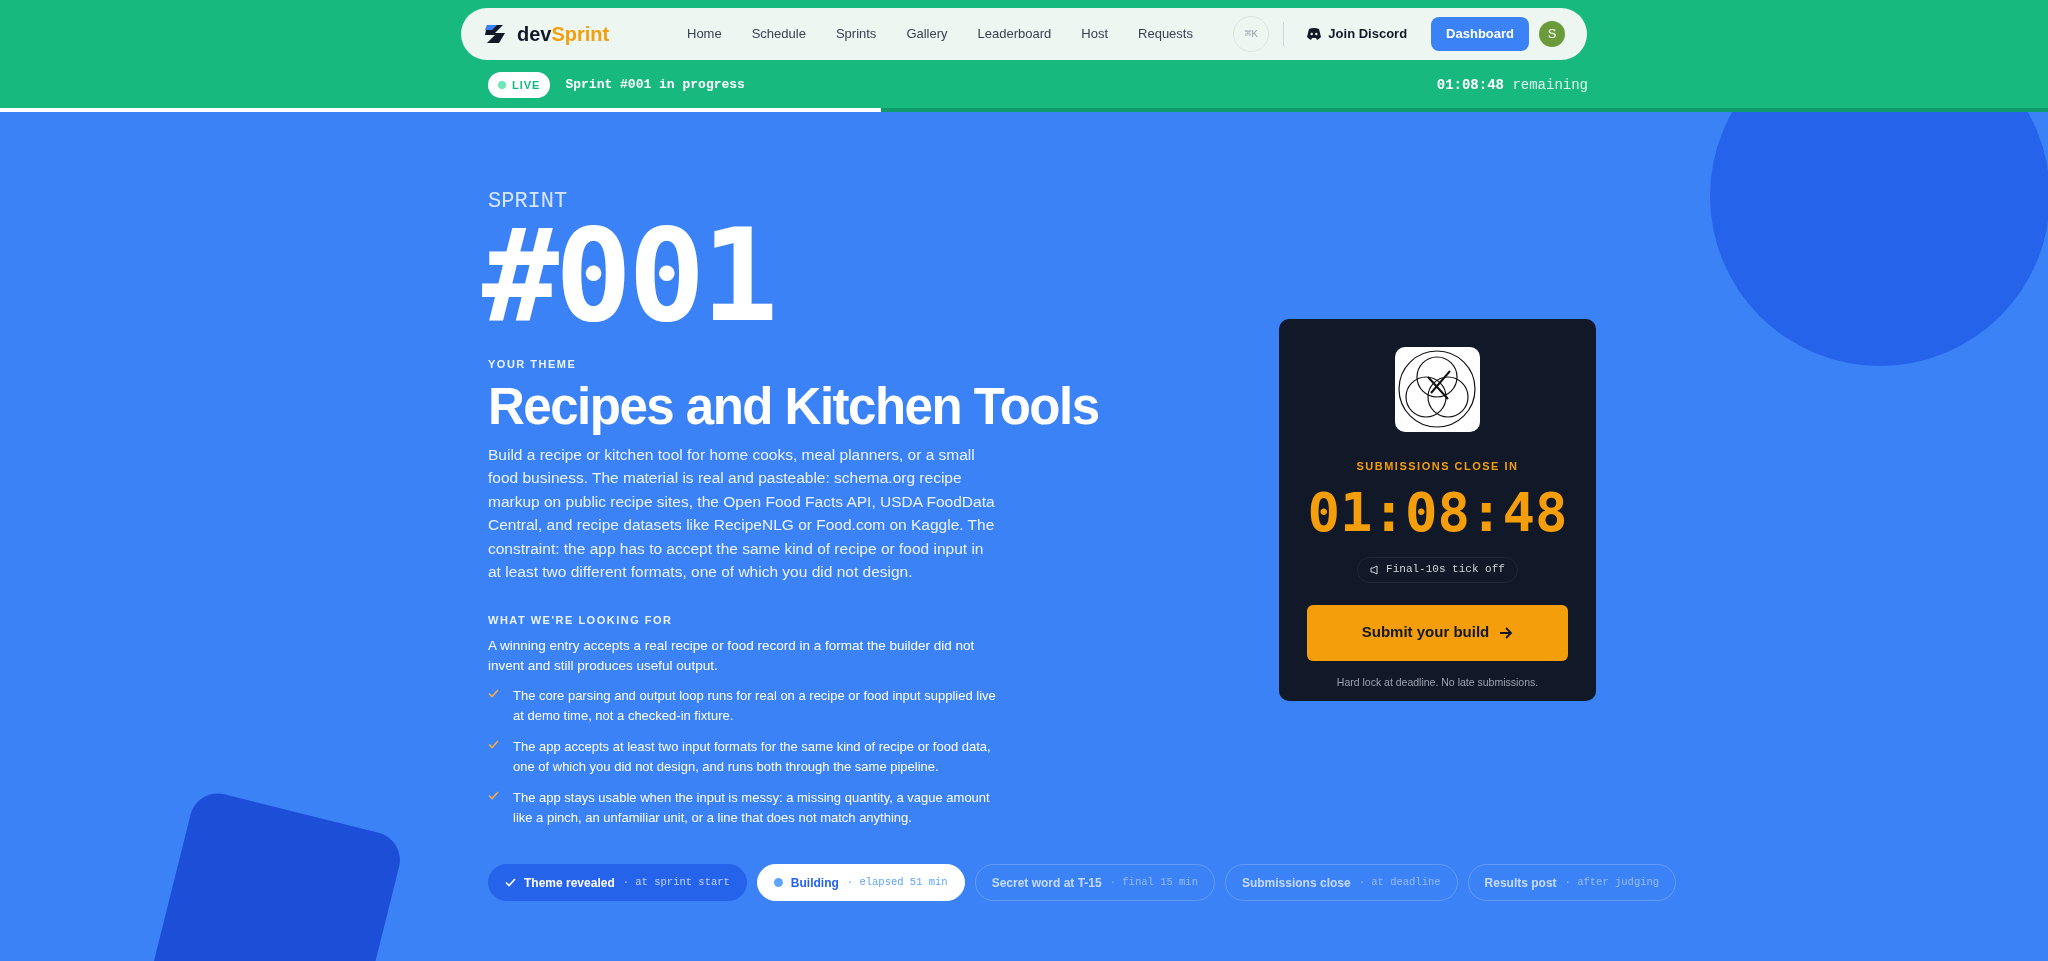 This screenshot has height=961, width=2048. What do you see at coordinates (1437, 632) in the screenshot?
I see `submit-button: Submit your build` at bounding box center [1437, 632].